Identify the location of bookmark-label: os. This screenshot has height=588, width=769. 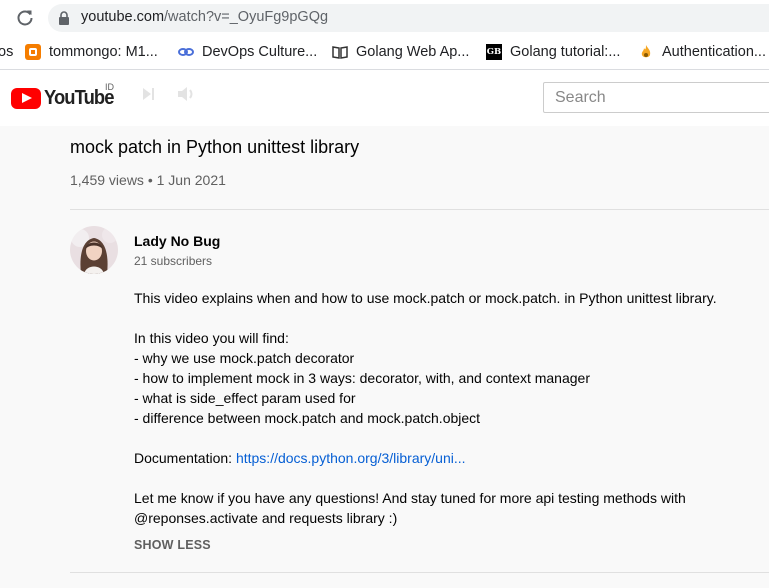
(7, 52).